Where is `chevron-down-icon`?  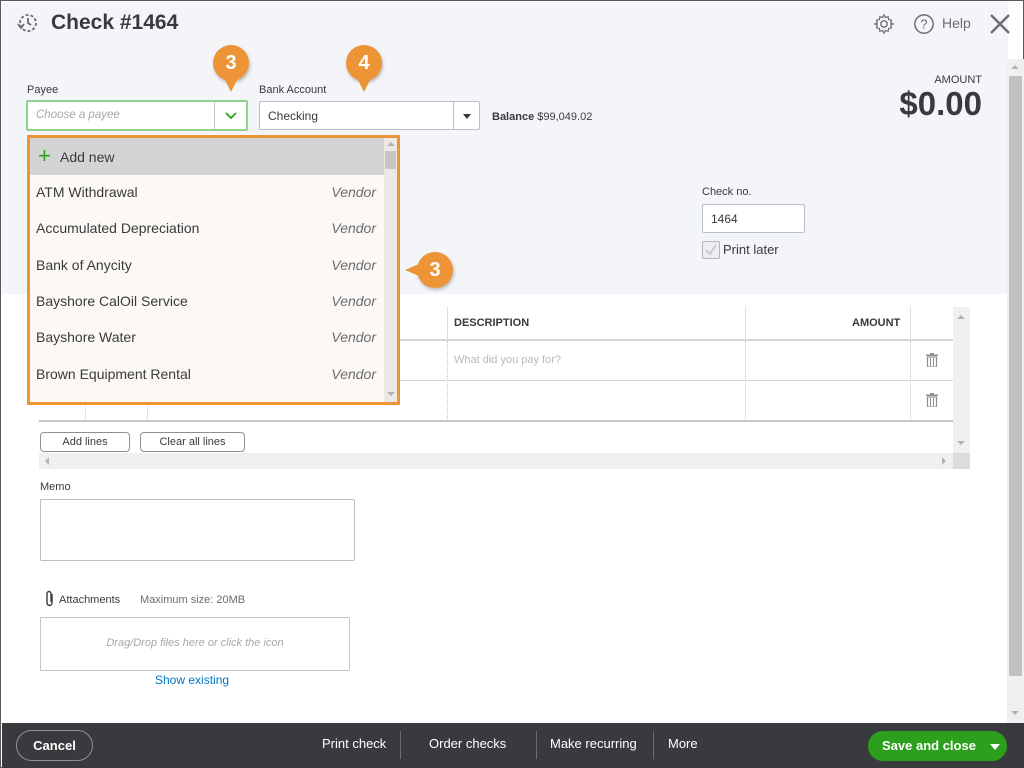
chevron-down-icon is located at coordinates (231, 116).